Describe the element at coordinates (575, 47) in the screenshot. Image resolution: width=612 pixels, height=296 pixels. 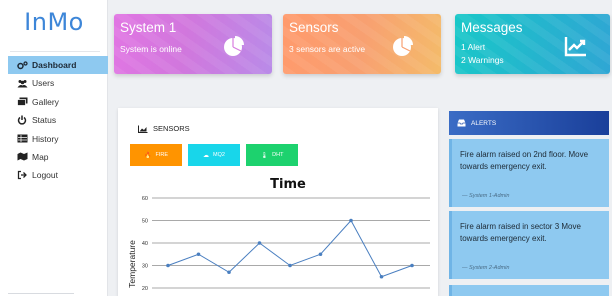
I see `line-chart-icon` at that location.